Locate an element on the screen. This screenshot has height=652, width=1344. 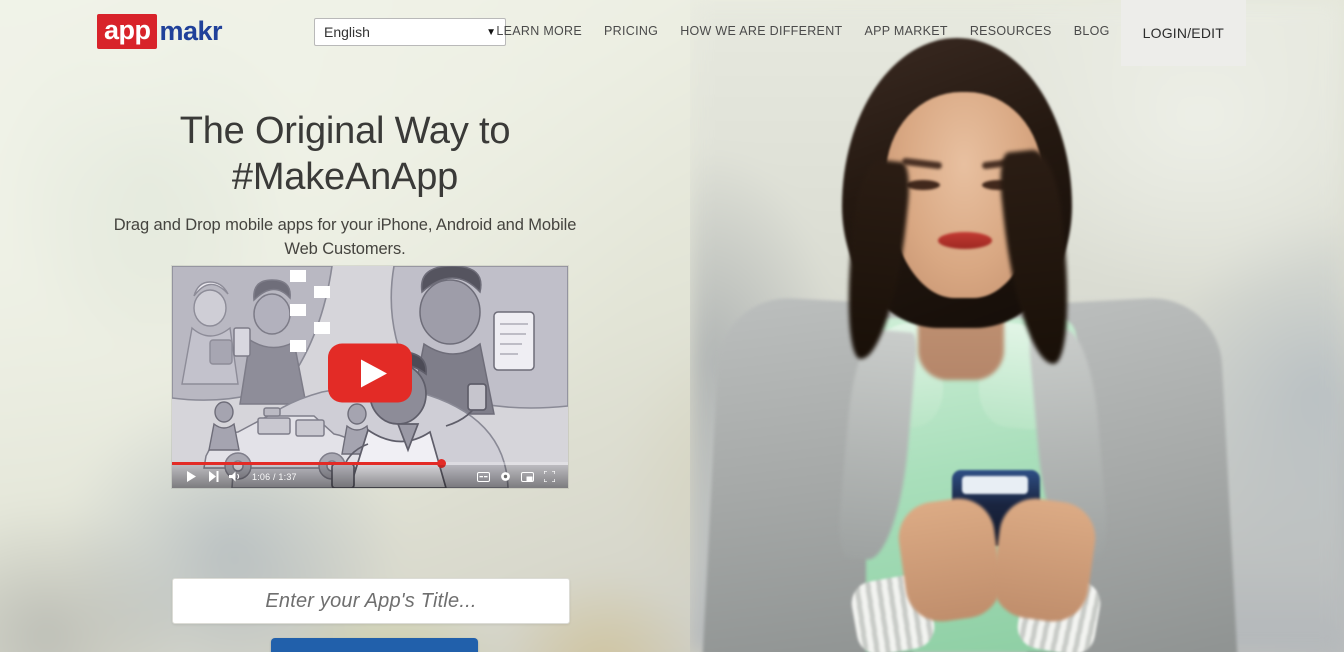
nav-item-app-market: APP MARKET is located at coordinates (905, 31).